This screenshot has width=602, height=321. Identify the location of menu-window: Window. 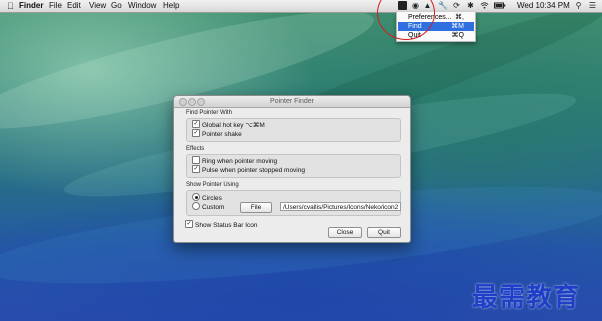
(142, 6).